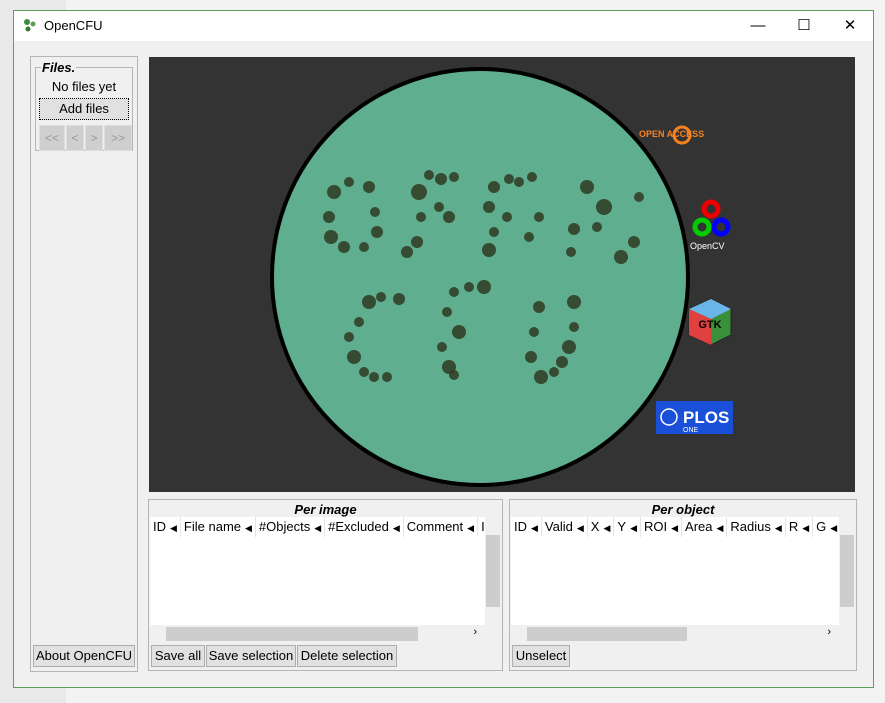  I want to click on delete-selection-button: Delete selection, so click(347, 656).